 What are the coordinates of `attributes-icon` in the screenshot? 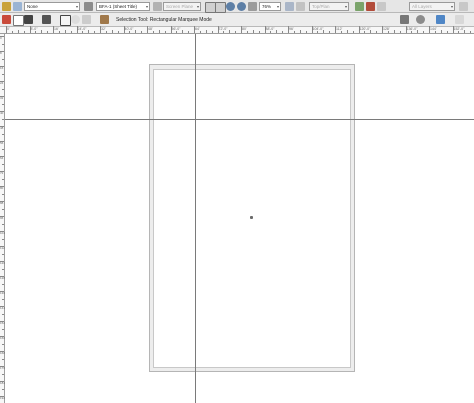 It's located at (440, 19).